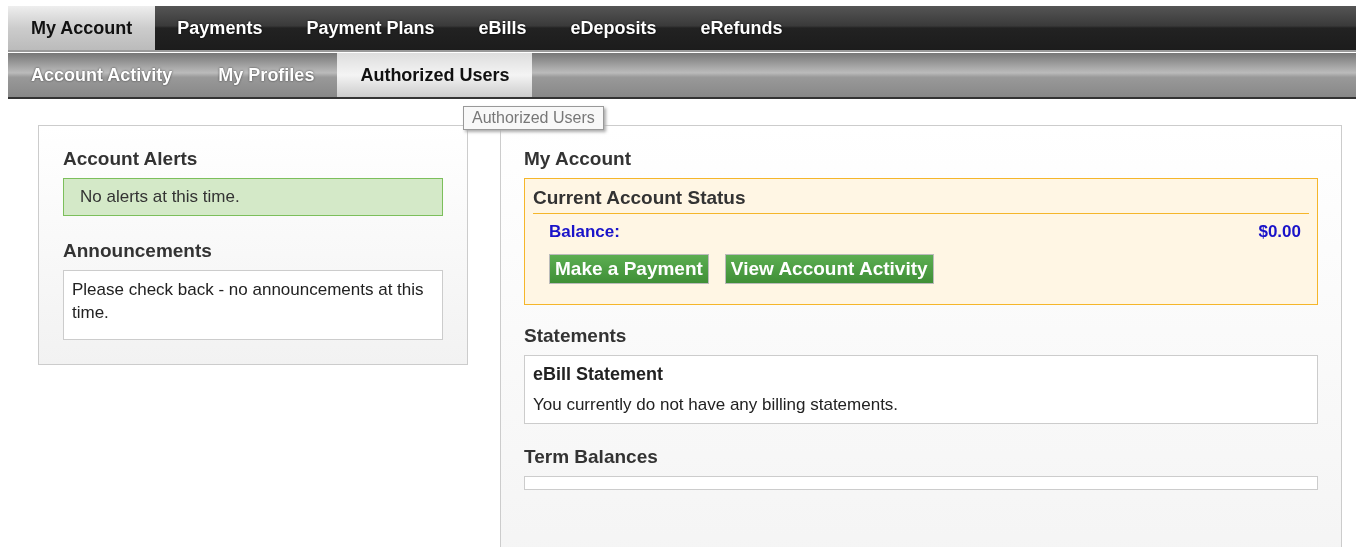  Describe the element at coordinates (613, 28) in the screenshot. I see `nav-tab: eDeposits` at that location.